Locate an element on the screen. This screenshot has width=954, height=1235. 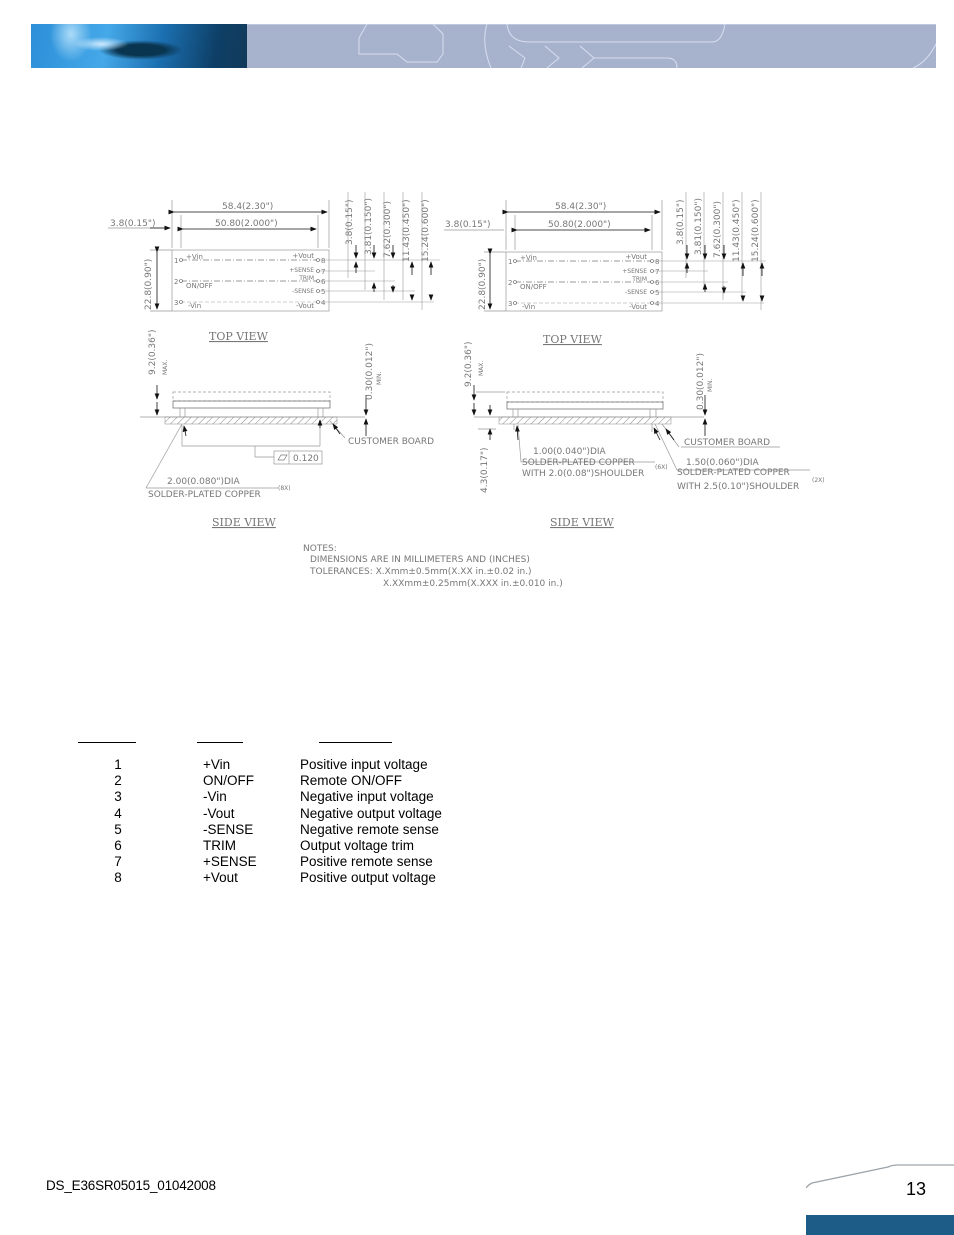
pin-function: Negative output voltage is located at coordinates (371, 813).